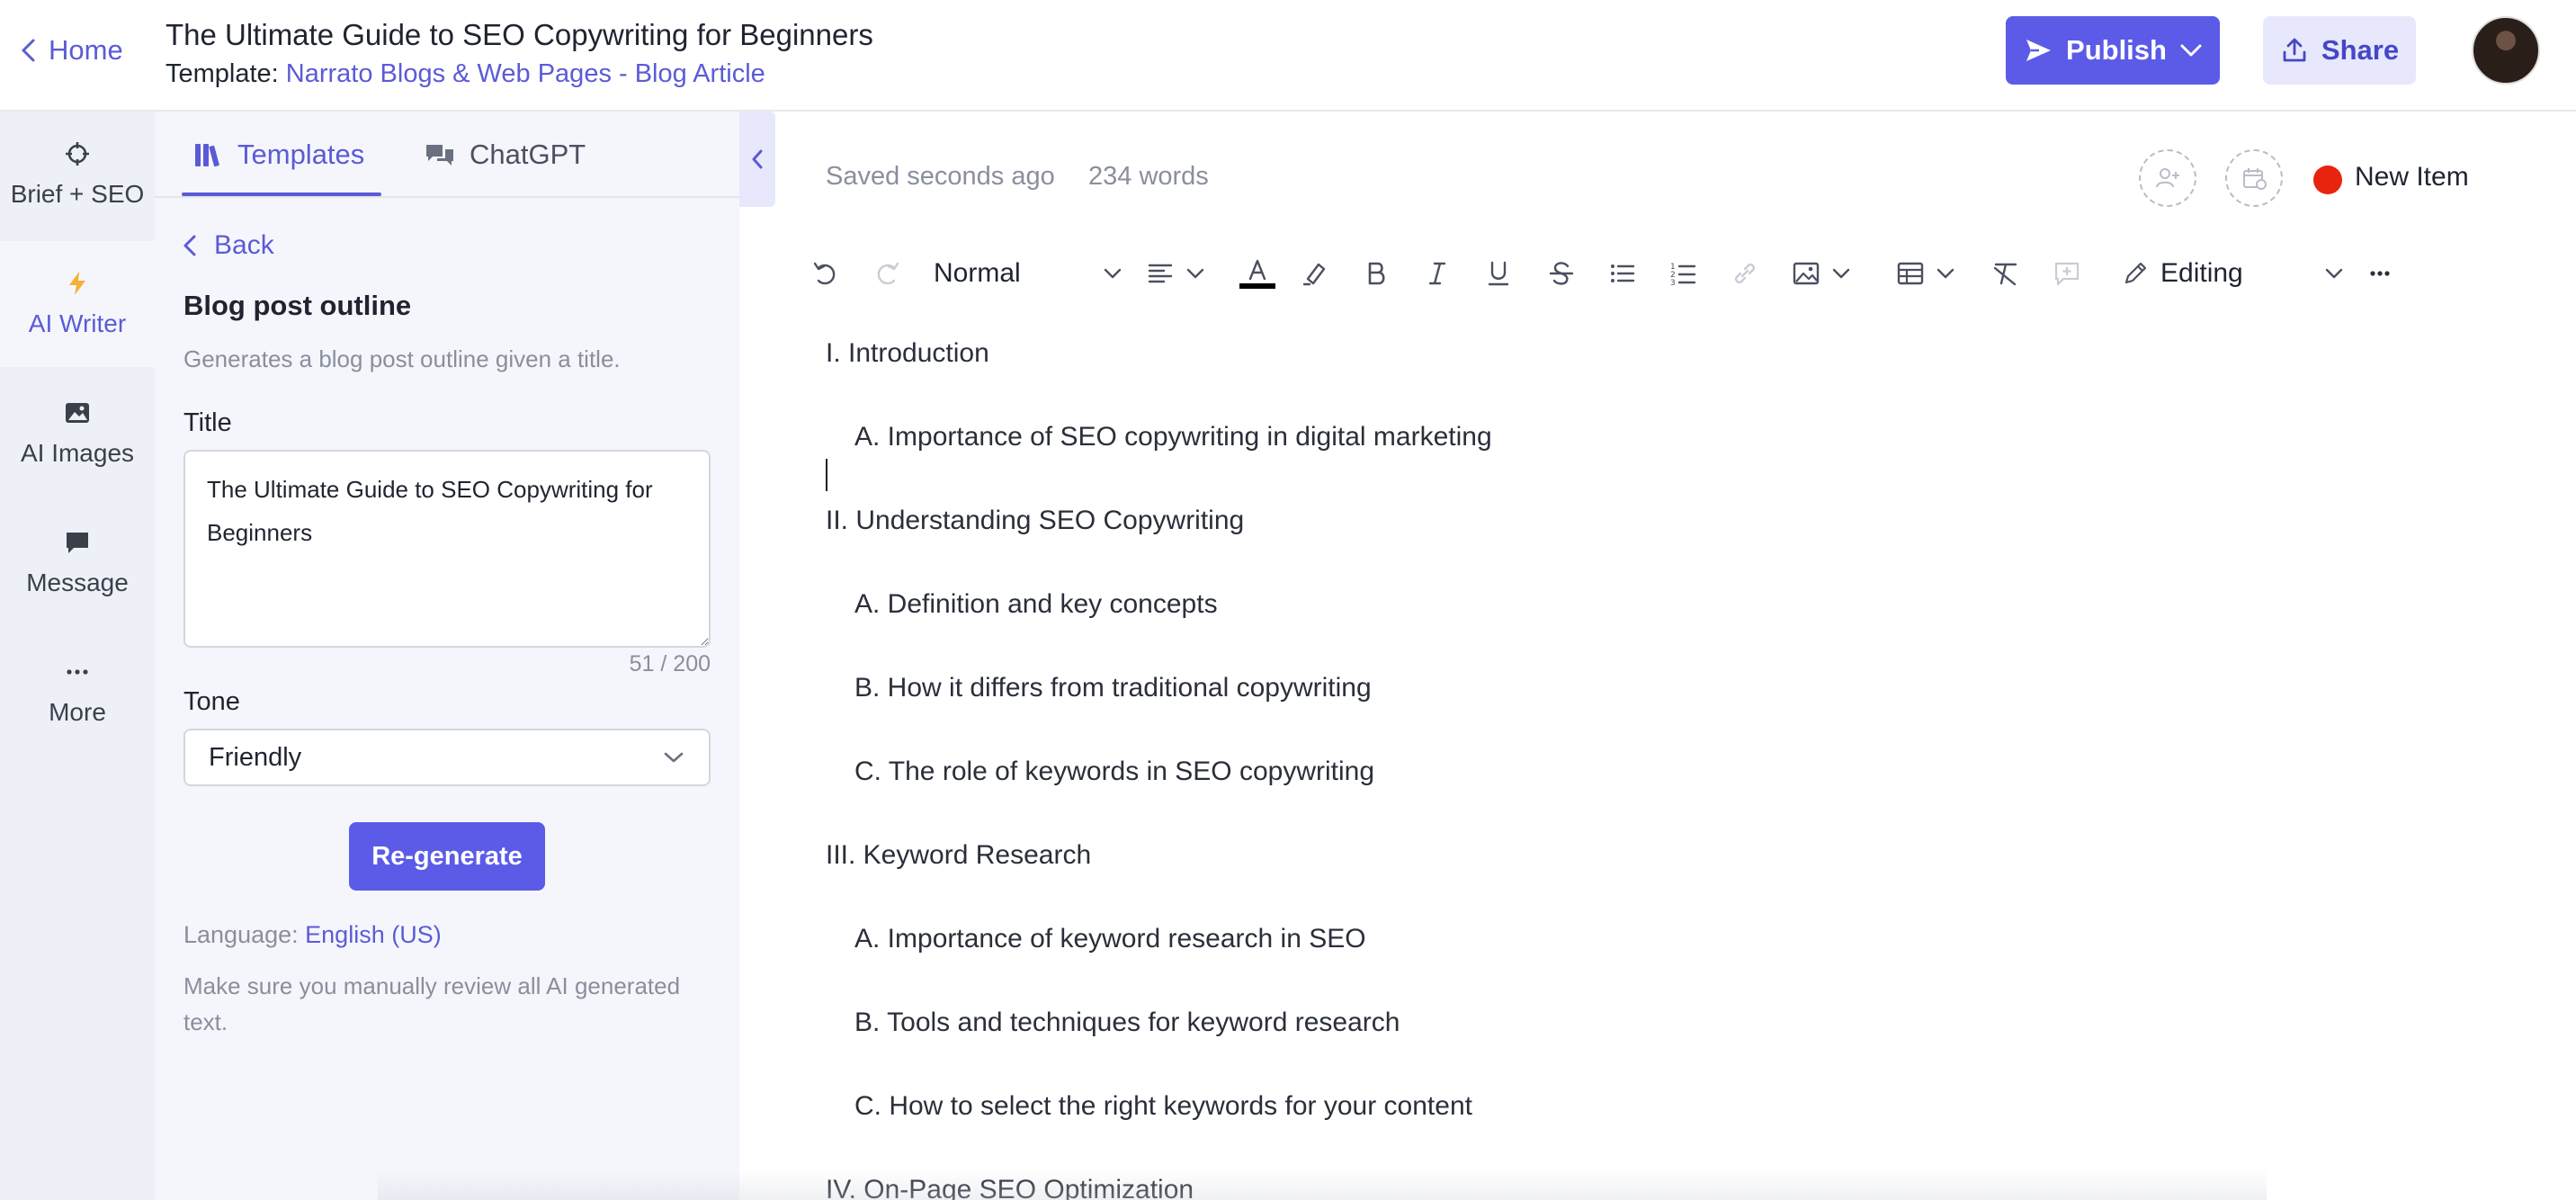 The height and width of the screenshot is (1200, 2576). Describe the element at coordinates (1257, 273) in the screenshot. I see `font-color-button` at that location.